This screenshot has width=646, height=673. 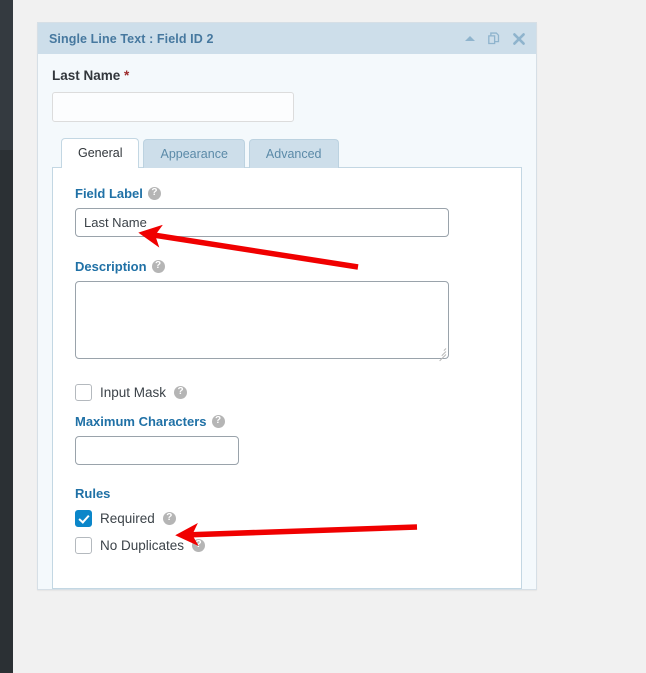 What do you see at coordinates (83, 392) in the screenshot?
I see `input-mask-checkbox` at bounding box center [83, 392].